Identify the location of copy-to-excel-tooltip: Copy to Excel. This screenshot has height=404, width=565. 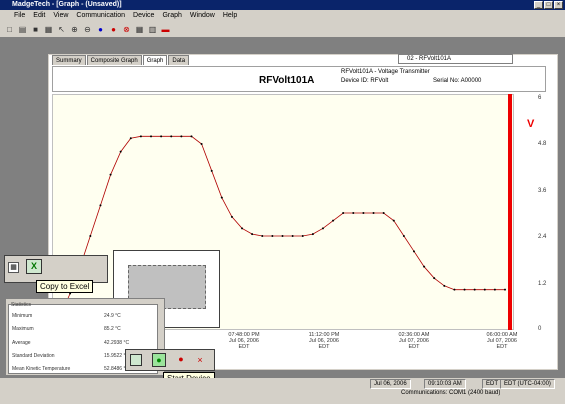
(65, 286).